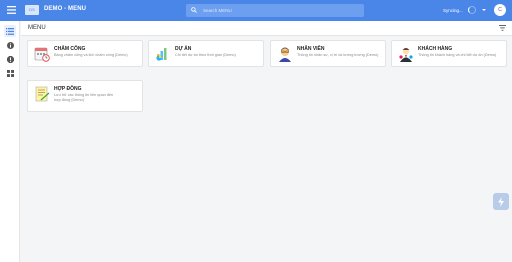 The image size is (512, 262). Describe the element at coordinates (500, 10) in the screenshot. I see `avatar: C` at that location.